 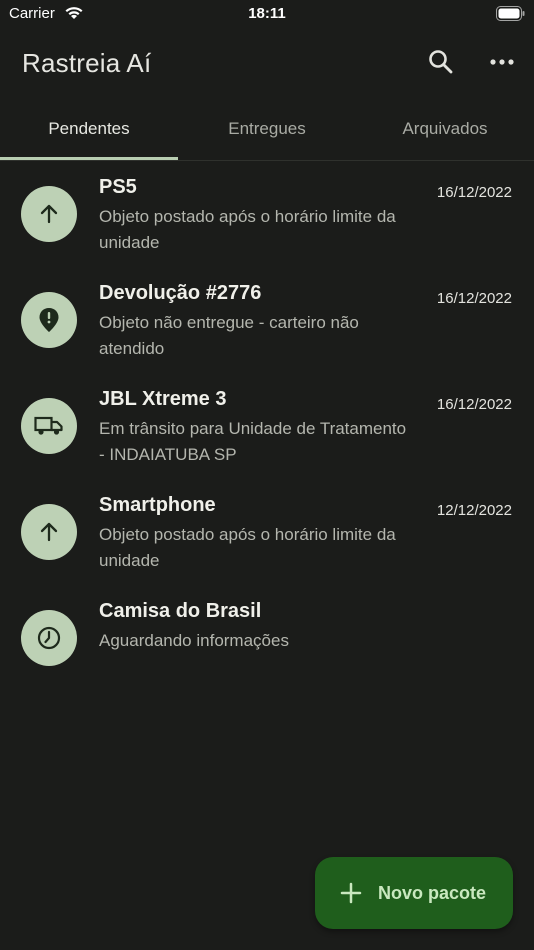 I want to click on app-bar: Rastreia Aí, so click(x=267, y=64).